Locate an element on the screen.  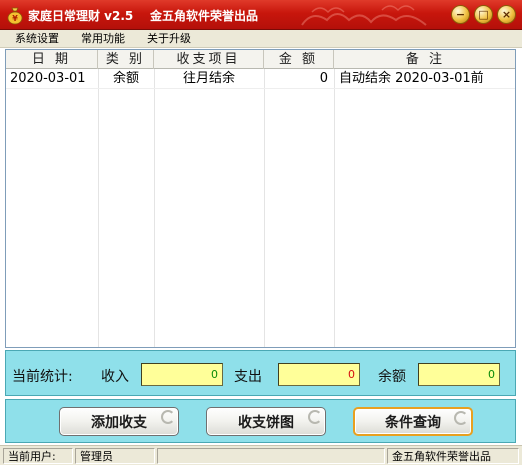
action-panel: 添加收支 收支饼图 条件查询 is located at coordinates (260, 421).